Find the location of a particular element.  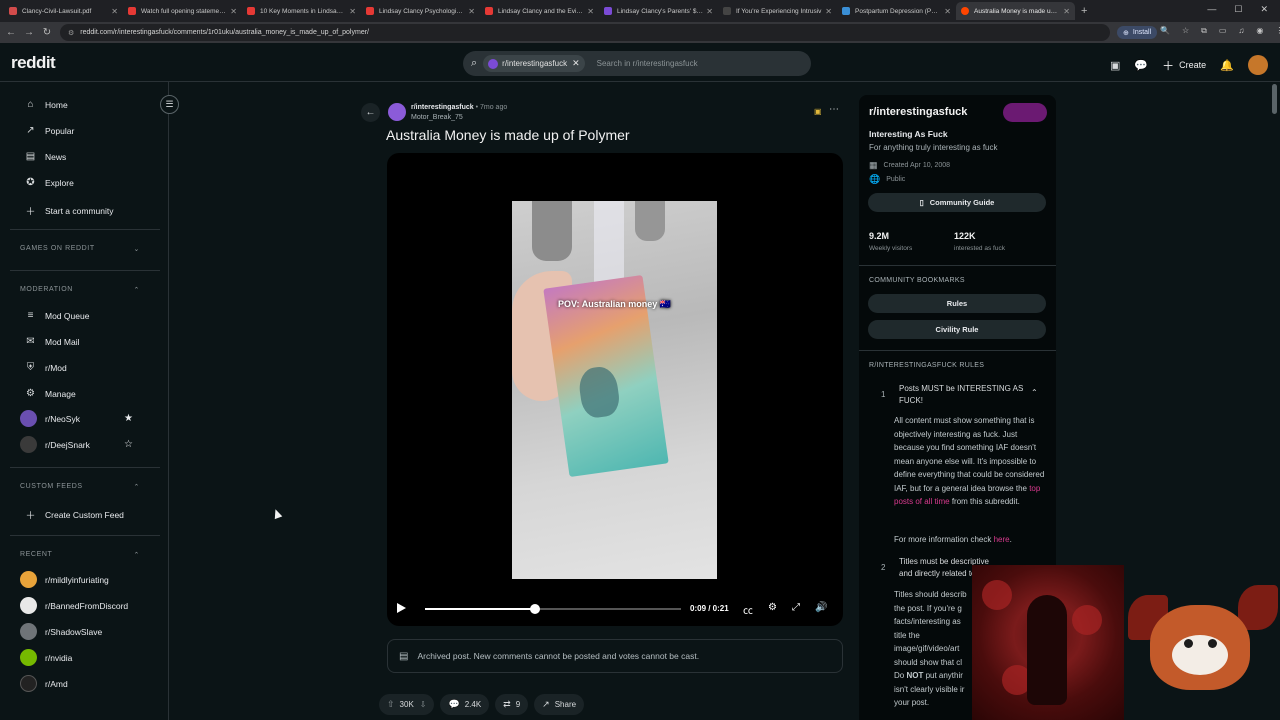

browser-tab: Lindsay Clancy Psychologist Di ✕ is located at coordinates (420, 11).